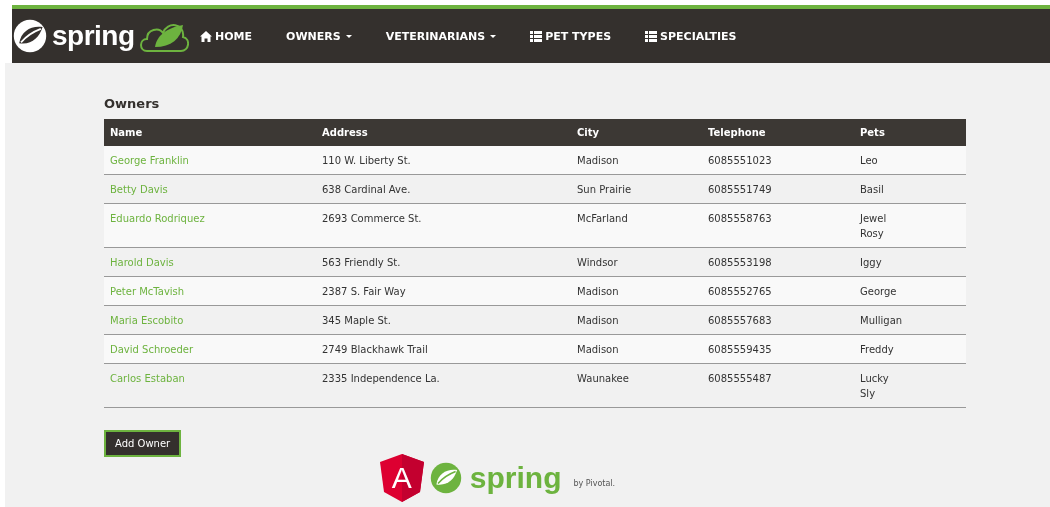 The image size is (1050, 507). What do you see at coordinates (143, 443) in the screenshot?
I see `add-owner-button: Add Owner` at bounding box center [143, 443].